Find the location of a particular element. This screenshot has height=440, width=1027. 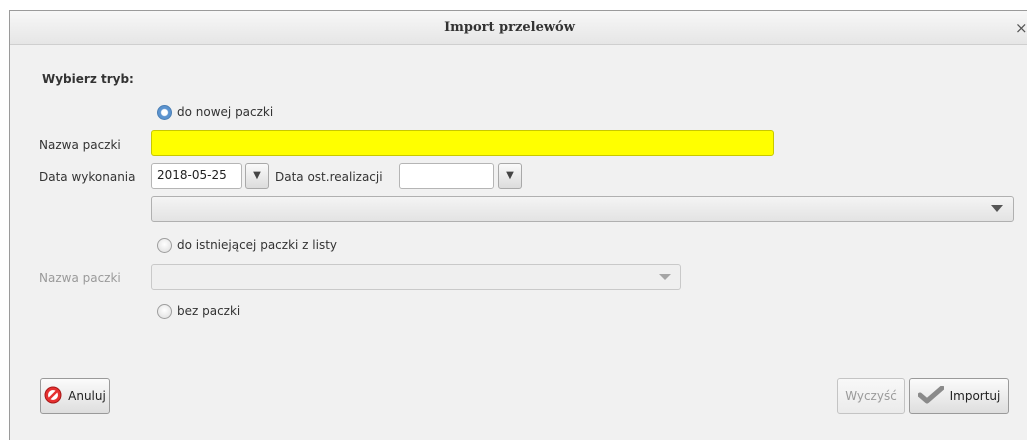

clear-button-label: Wyczyść is located at coordinates (871, 396).